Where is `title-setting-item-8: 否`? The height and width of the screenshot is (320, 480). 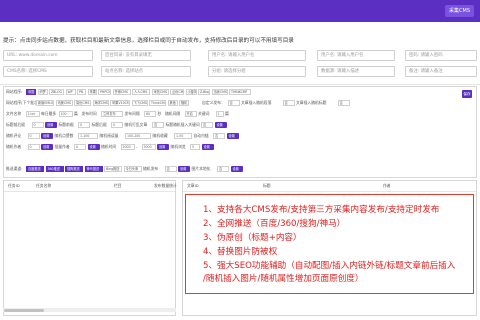
title-setting-item-8: 否 is located at coordinates (158, 125).